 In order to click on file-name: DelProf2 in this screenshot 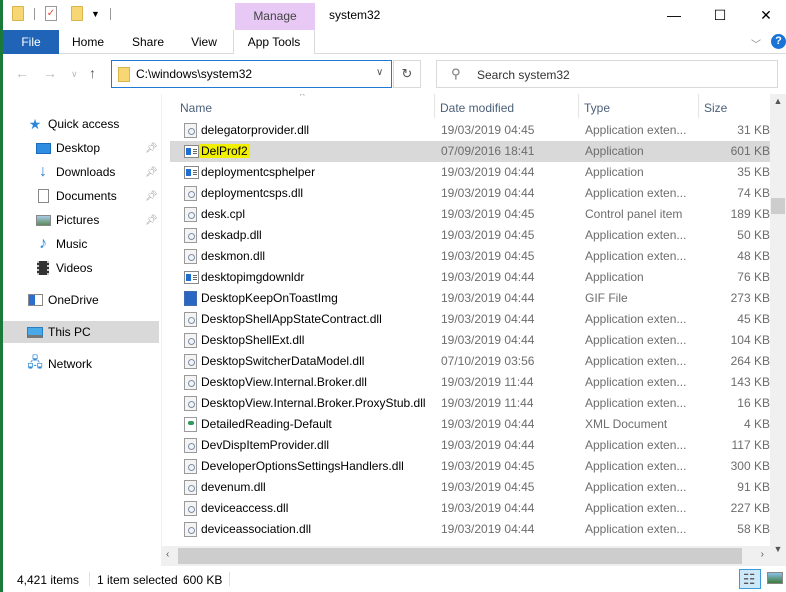, I will do `click(224, 151)`.